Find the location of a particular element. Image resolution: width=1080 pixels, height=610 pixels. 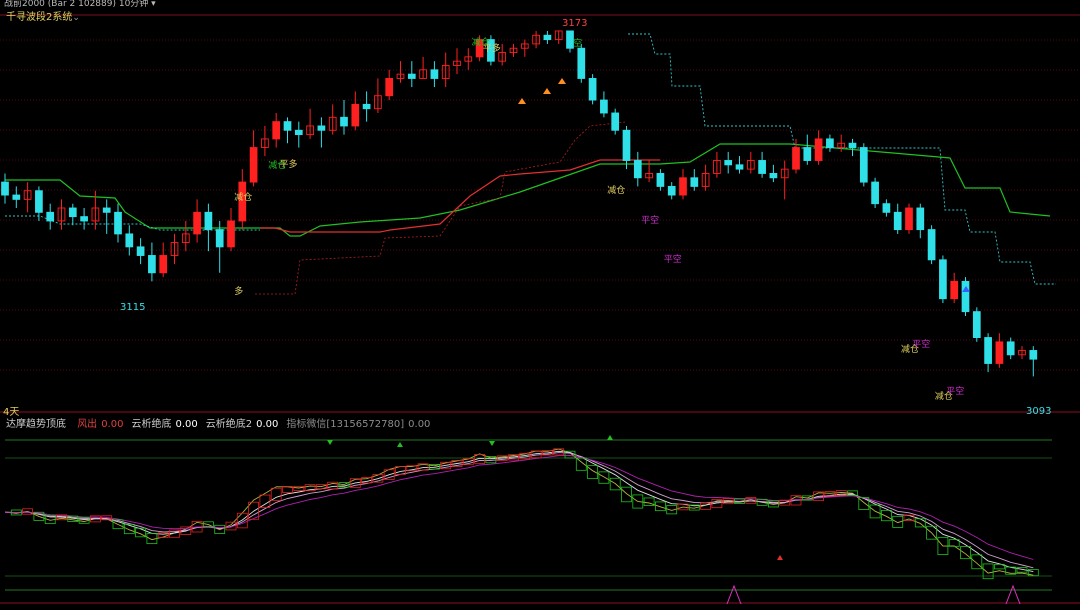

legend-item: 云析绝底 0.00 is located at coordinates (164, 424).